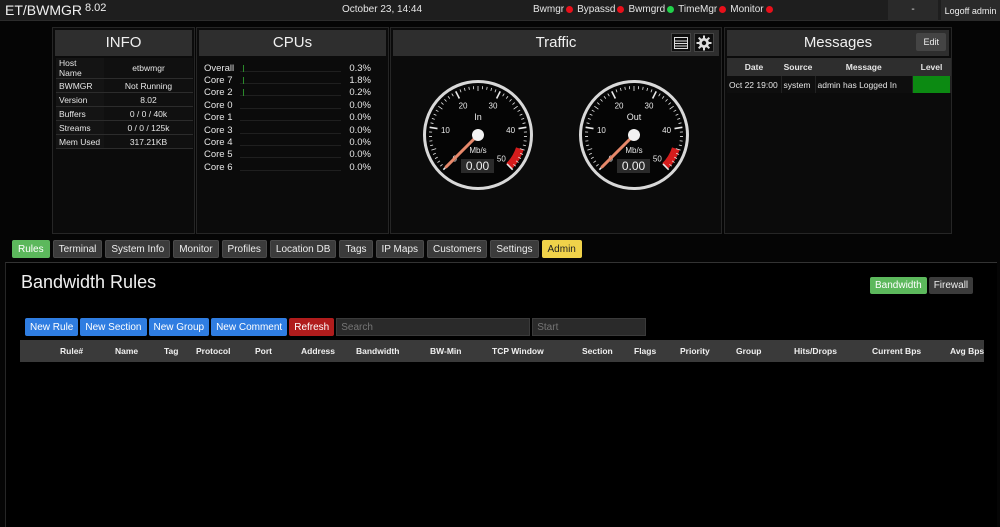  What do you see at coordinates (518, 351) in the screenshot?
I see `rules-column-tcp-window: TCP Window` at bounding box center [518, 351].